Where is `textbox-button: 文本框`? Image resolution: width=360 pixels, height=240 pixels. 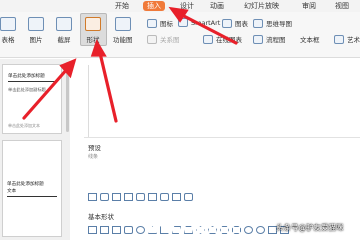
textbox-button: 文本框 is located at coordinates (310, 39).